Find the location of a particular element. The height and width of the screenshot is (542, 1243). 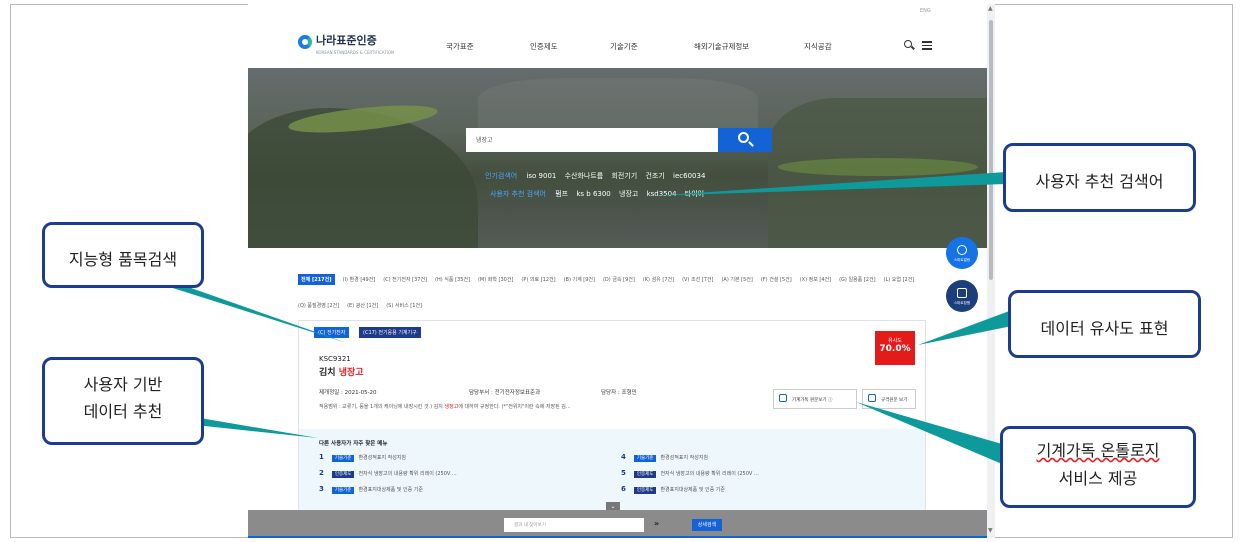

pointer-category-filter is located at coordinates (253, 312).